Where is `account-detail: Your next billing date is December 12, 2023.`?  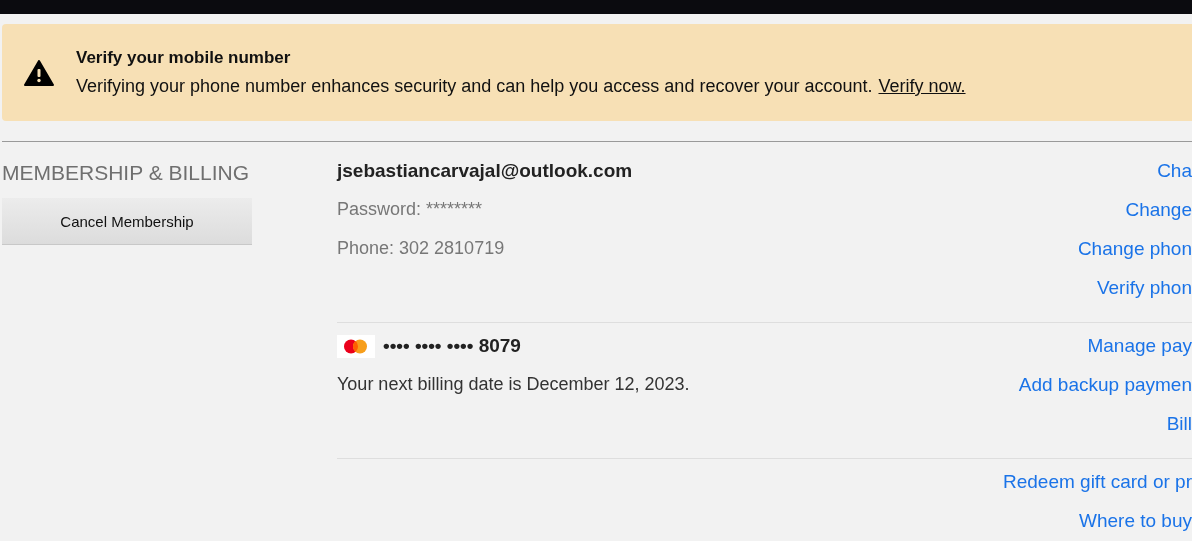 account-detail: Your next billing date is December 12, 2023. is located at coordinates (513, 384).